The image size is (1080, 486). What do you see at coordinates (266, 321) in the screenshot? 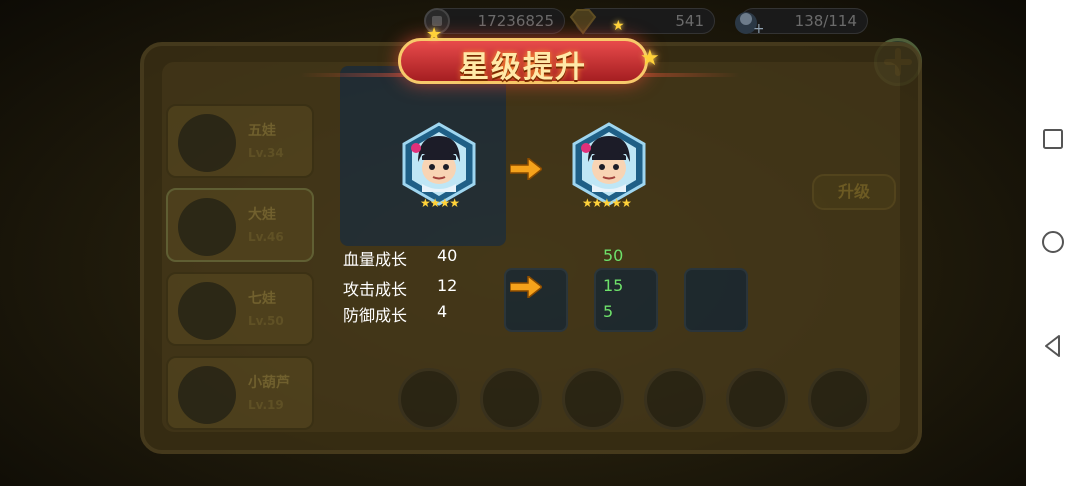
I see `hero-level: Lv.50` at bounding box center [266, 321].